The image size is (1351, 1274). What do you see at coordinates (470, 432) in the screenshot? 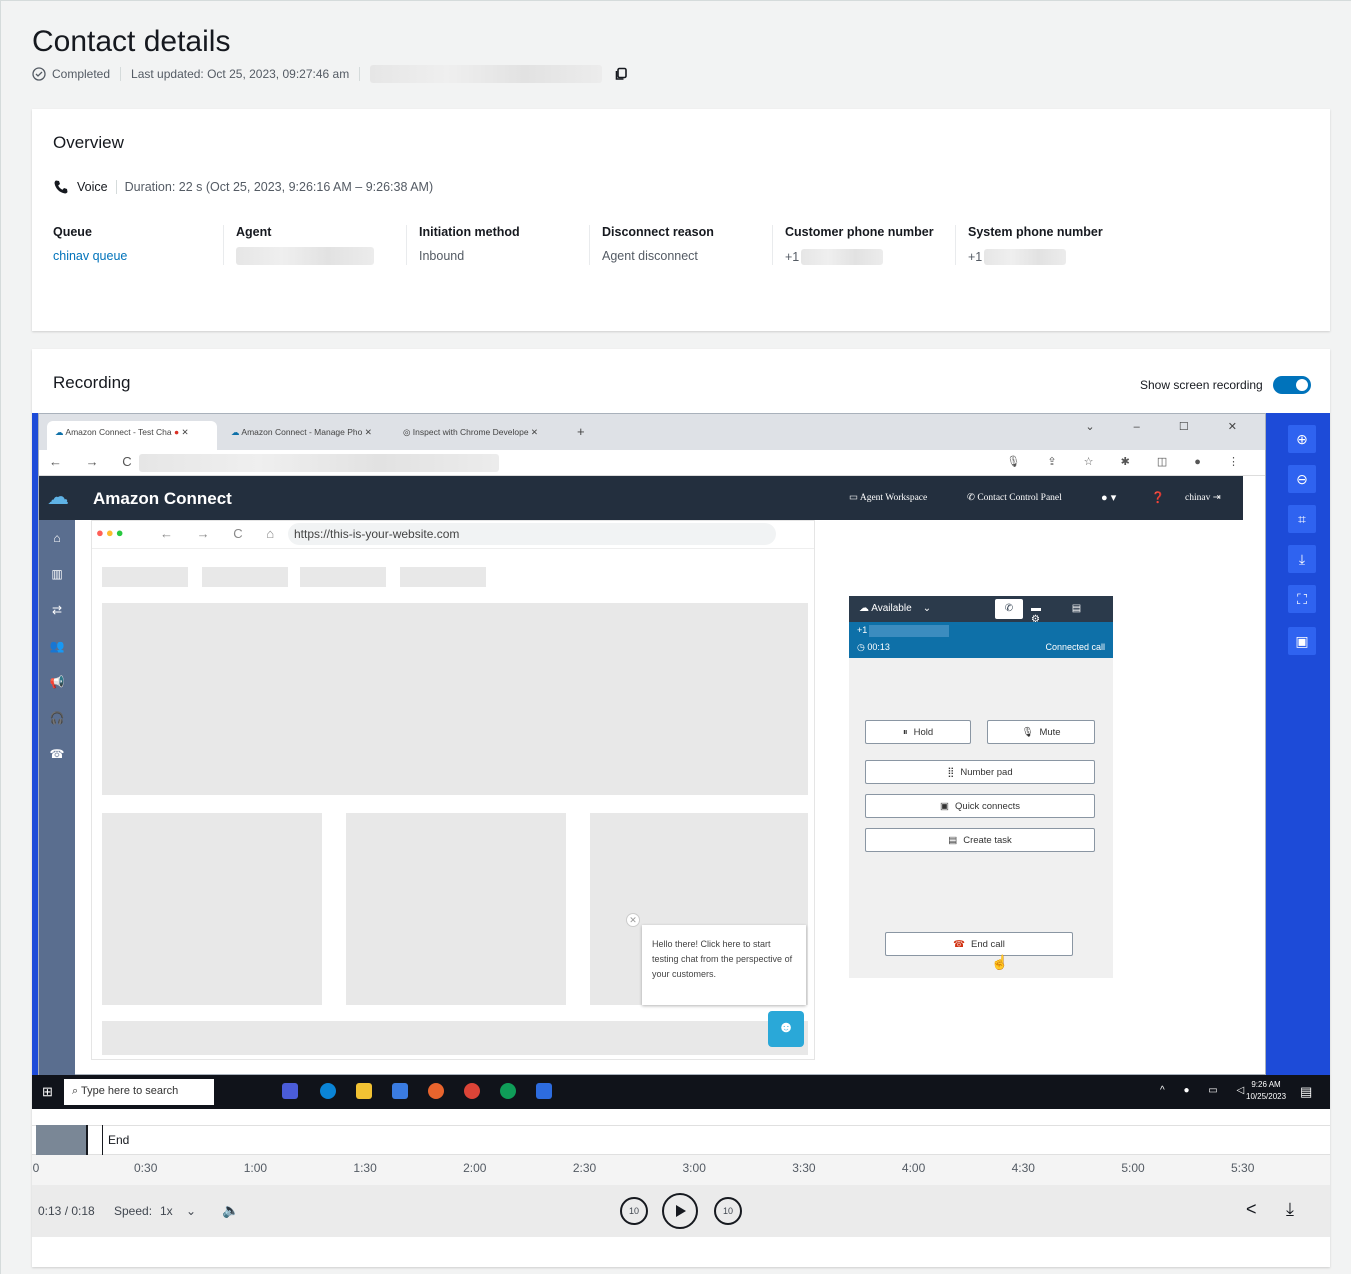
I see `tab-label: Inspect with Chrome Develope` at bounding box center [470, 432].